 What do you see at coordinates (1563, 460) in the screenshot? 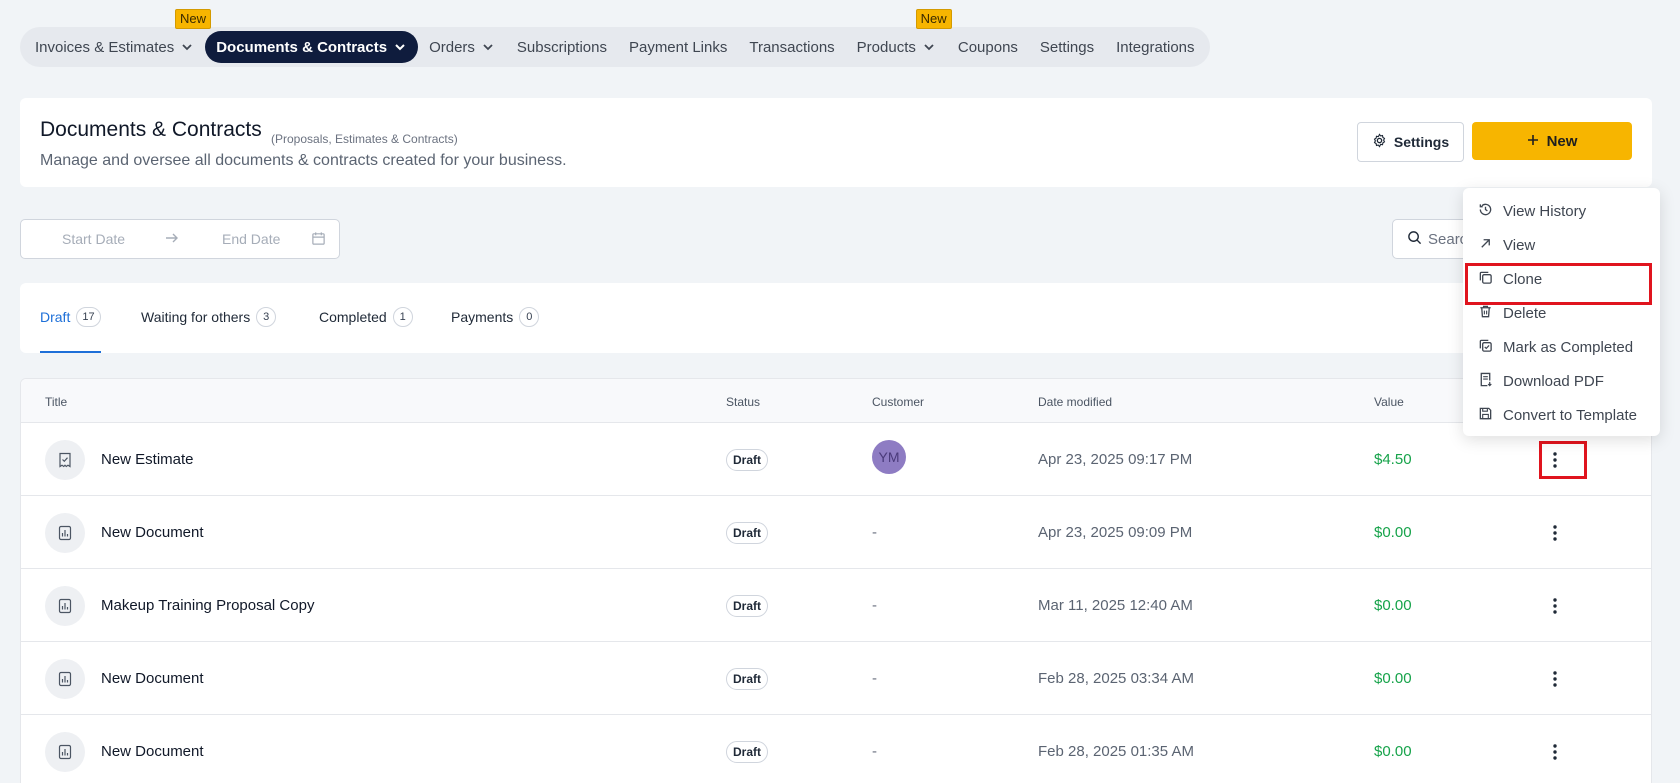
I see `highlight-box` at bounding box center [1563, 460].